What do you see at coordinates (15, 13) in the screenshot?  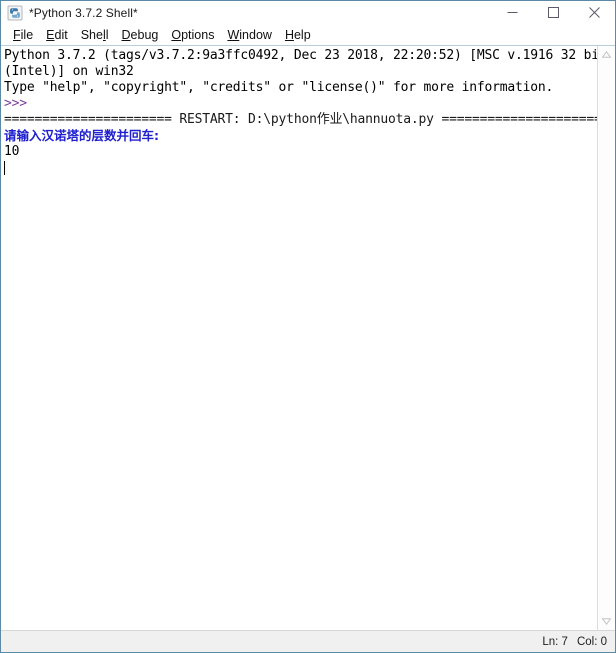 I see `python-idle-icon` at bounding box center [15, 13].